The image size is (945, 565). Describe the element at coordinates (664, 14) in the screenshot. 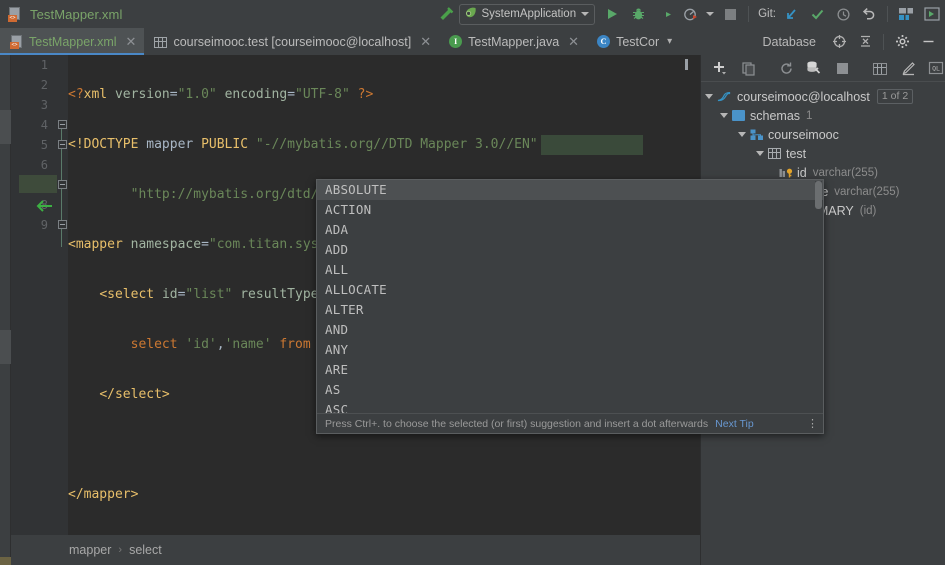

I see `run-with-coverage-icon` at that location.